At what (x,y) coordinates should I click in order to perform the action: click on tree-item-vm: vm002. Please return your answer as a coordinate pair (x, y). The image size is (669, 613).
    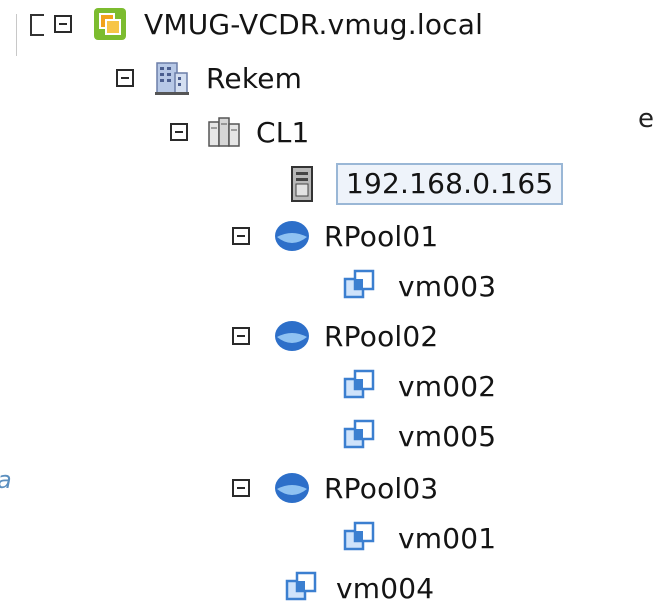
    Looking at the image, I should click on (418, 386).